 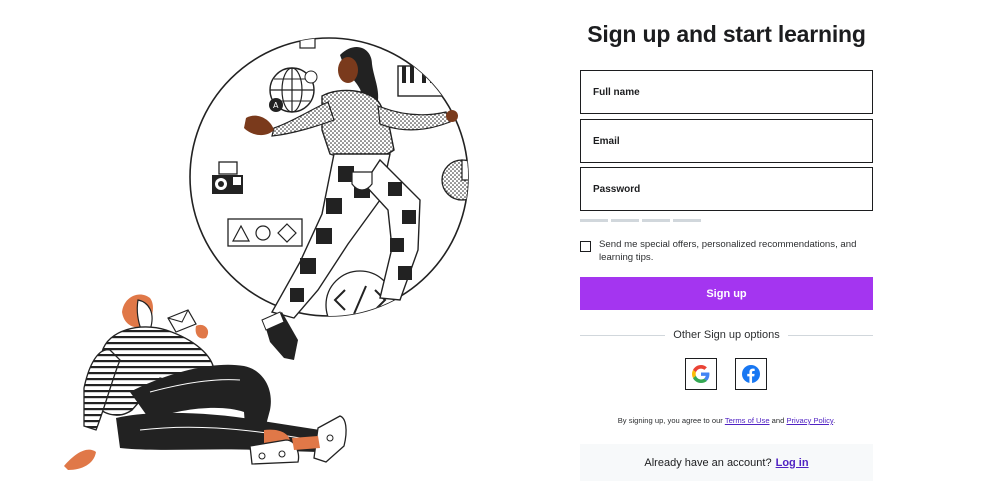 I want to click on other-options-label: Other Sign up options, so click(x=726, y=335).